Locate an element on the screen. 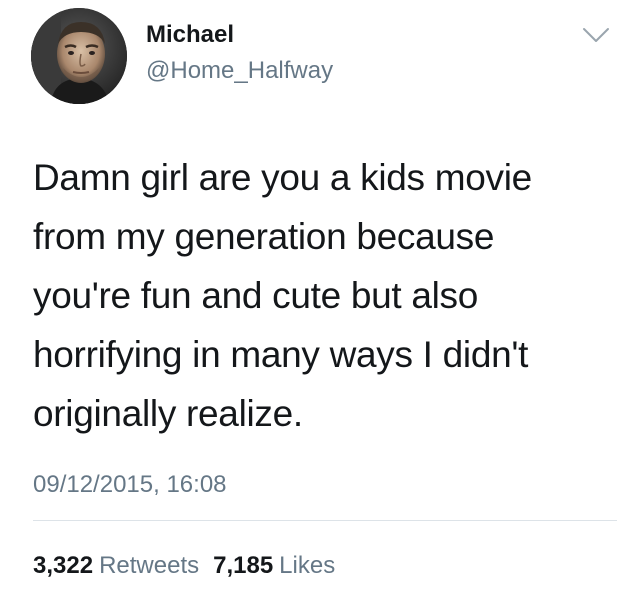 The image size is (640, 608). tweet-text-line: Damn girl are you a kids movie is located at coordinates (282, 177).